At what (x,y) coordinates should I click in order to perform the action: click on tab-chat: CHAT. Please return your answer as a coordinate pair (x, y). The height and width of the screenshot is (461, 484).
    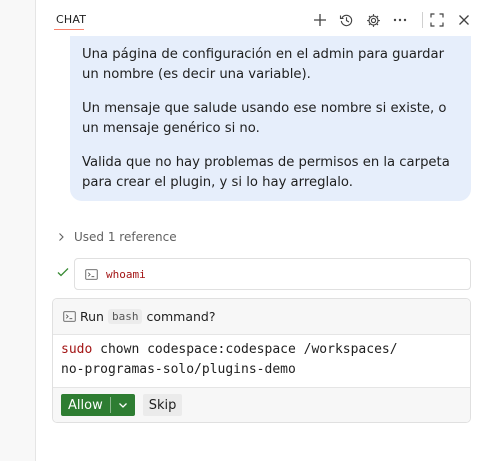
    Looking at the image, I should click on (71, 19).